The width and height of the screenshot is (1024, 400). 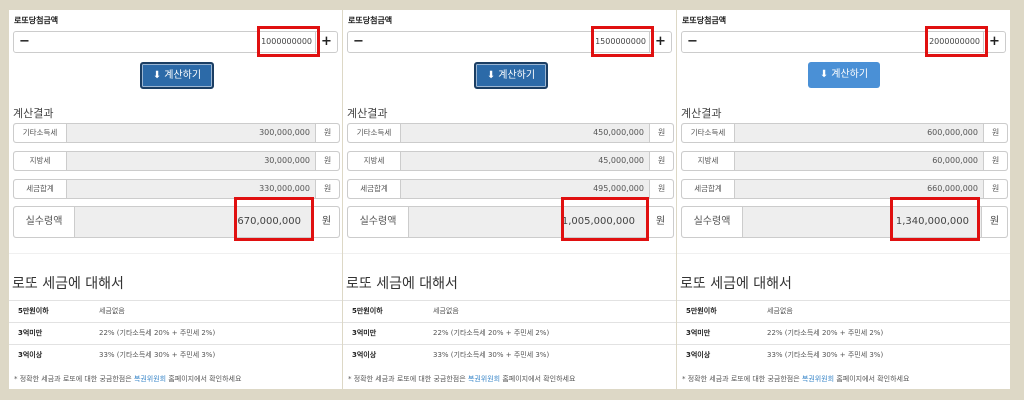 I want to click on row-value: 495,000,000, so click(x=618, y=188).